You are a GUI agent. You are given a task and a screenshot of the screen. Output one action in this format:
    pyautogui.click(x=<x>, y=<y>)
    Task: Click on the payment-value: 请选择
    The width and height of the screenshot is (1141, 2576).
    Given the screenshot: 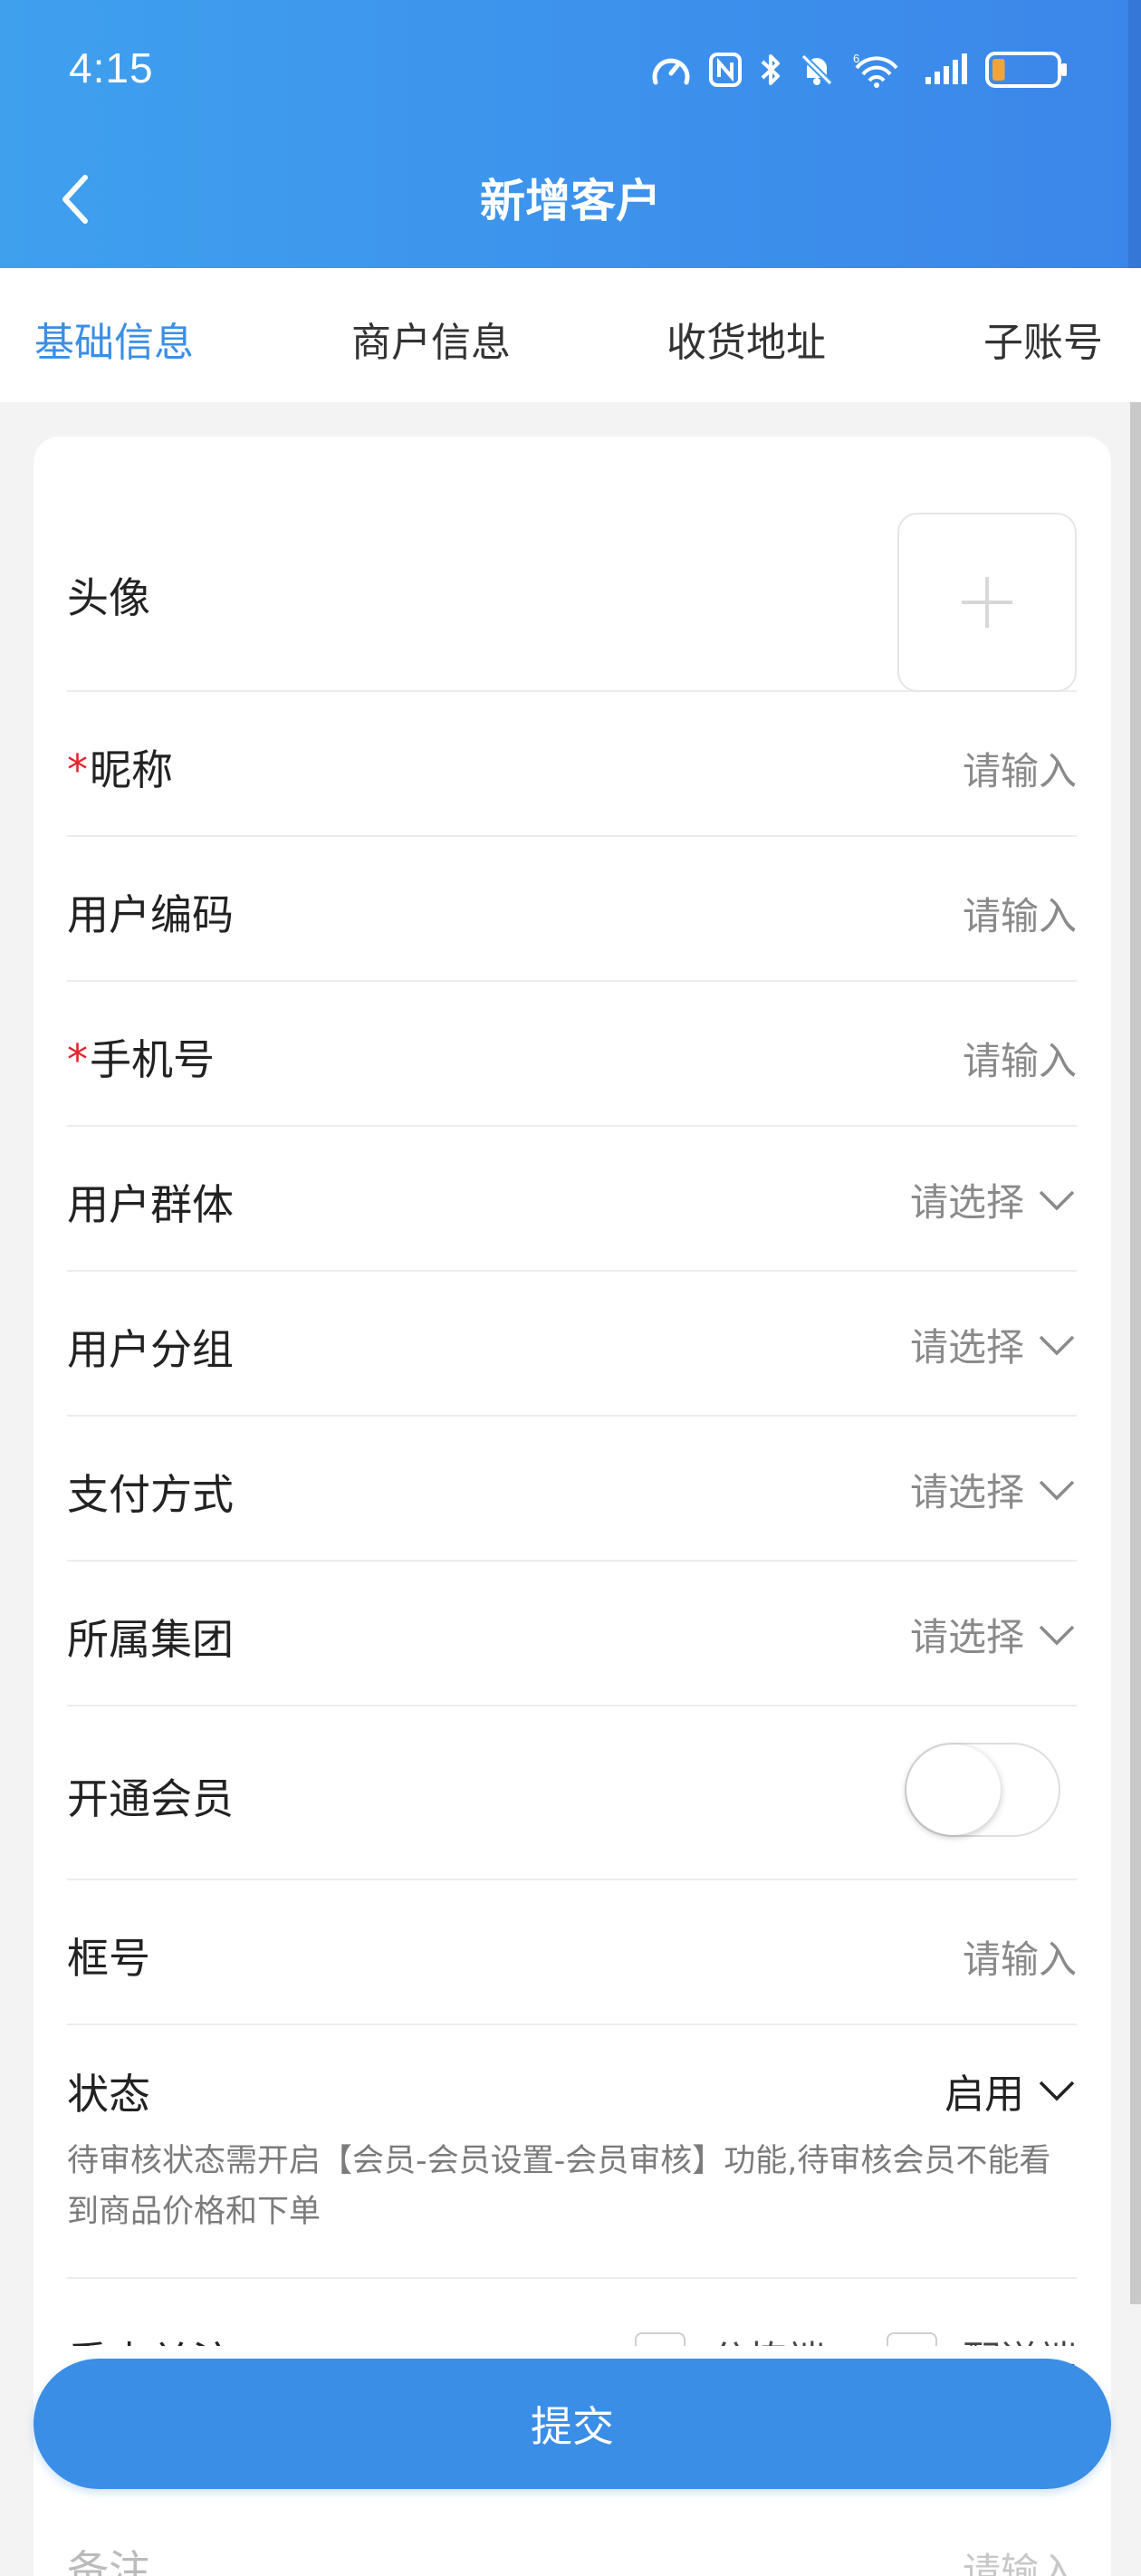 What is the action you would take?
    pyautogui.click(x=966, y=1492)
    